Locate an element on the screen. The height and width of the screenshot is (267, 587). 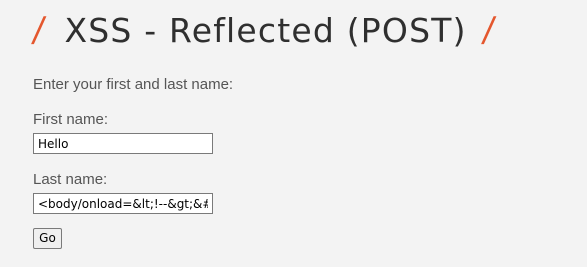
form-intro-text: Enter your first and last name: is located at coordinates (133, 84).